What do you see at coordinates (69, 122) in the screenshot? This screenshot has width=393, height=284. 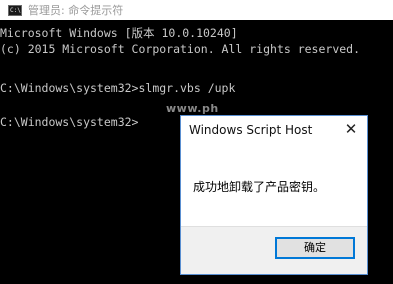 I see `console-line-prompt: C:\Windows\system32>` at bounding box center [69, 122].